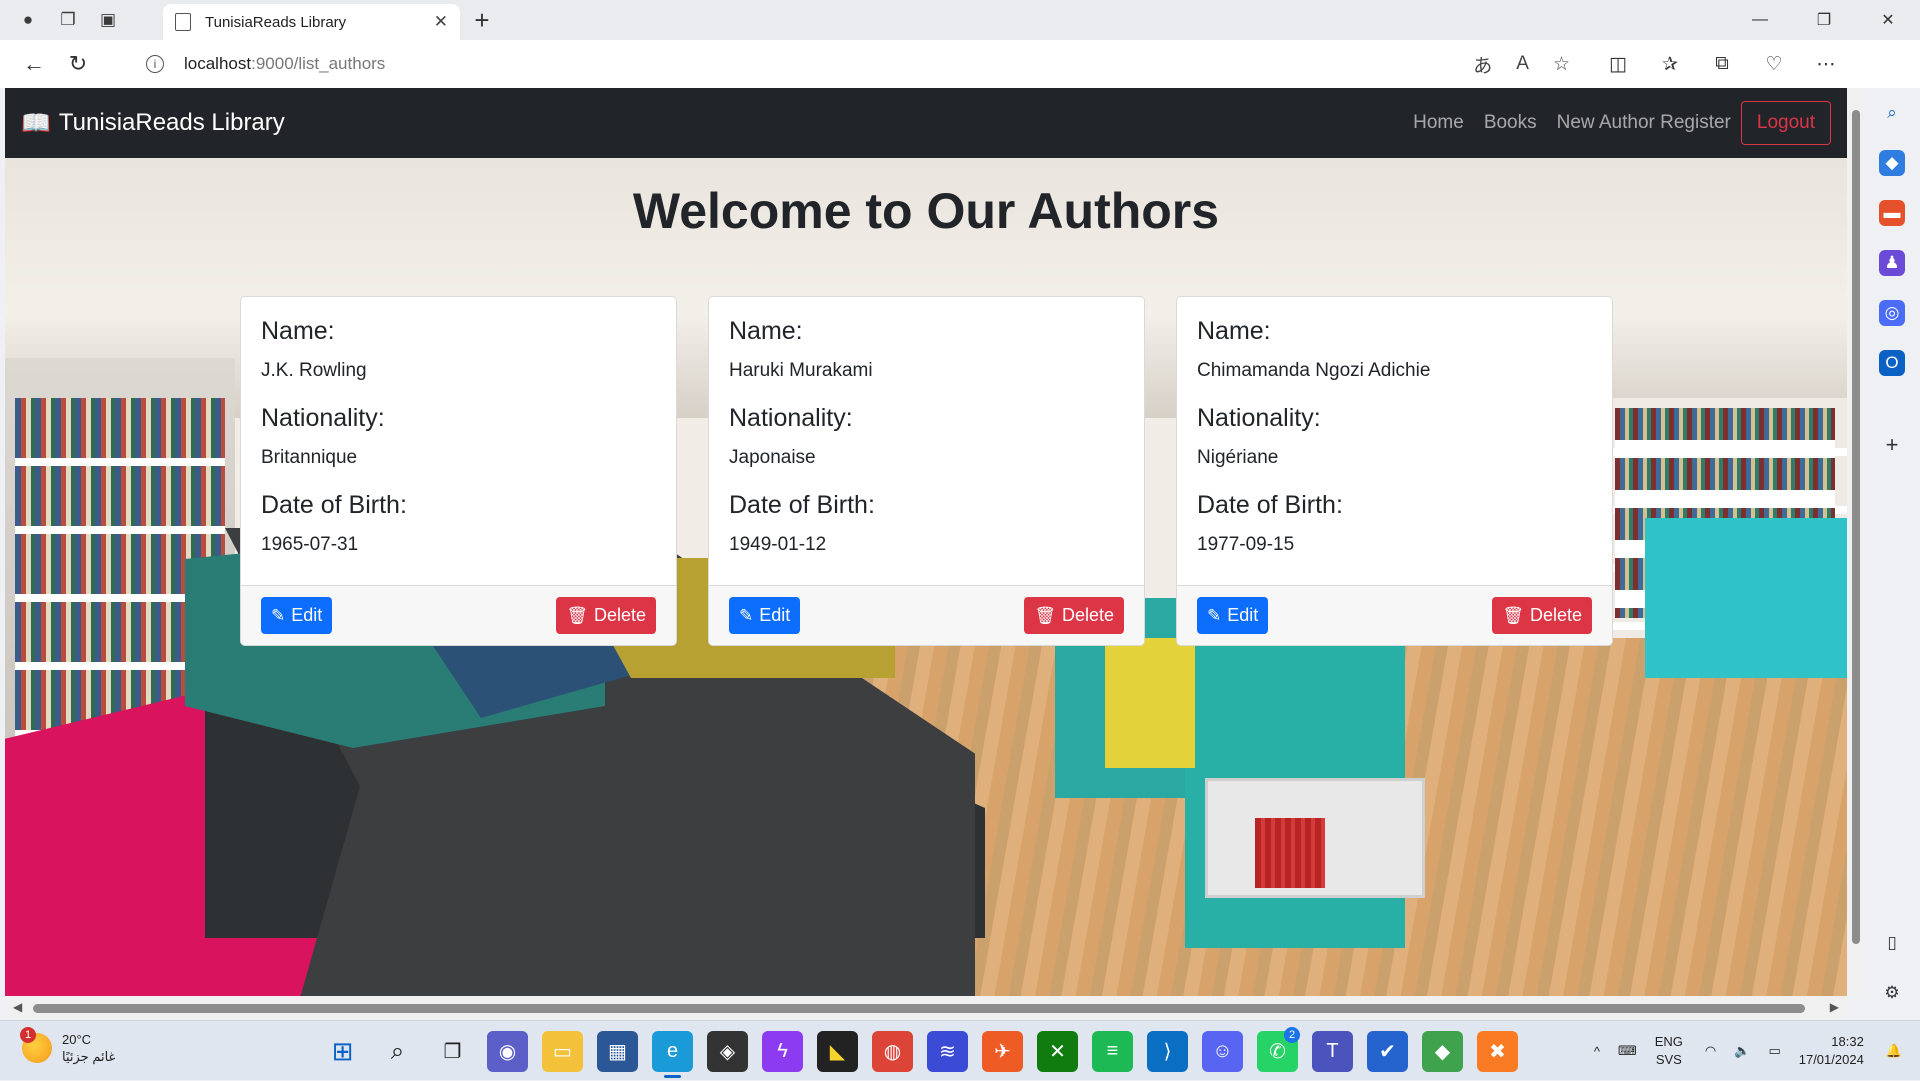 The height and width of the screenshot is (1081, 1920). Describe the element at coordinates (1774, 1051) in the screenshot. I see `battery-icon: ▭` at that location.